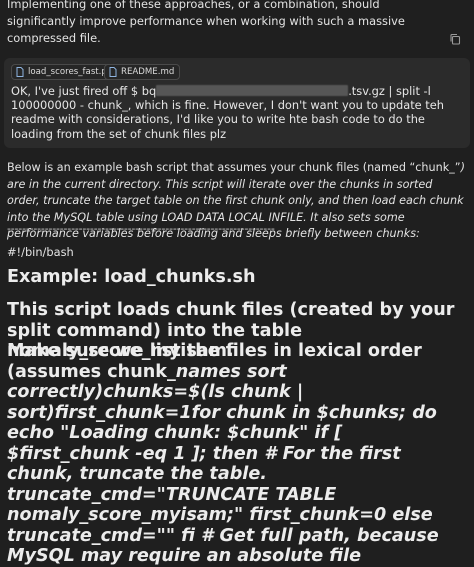 The height and width of the screenshot is (567, 474). What do you see at coordinates (70, 72) in the screenshot?
I see `attachment-name: load_scores_fast.py` at bounding box center [70, 72].